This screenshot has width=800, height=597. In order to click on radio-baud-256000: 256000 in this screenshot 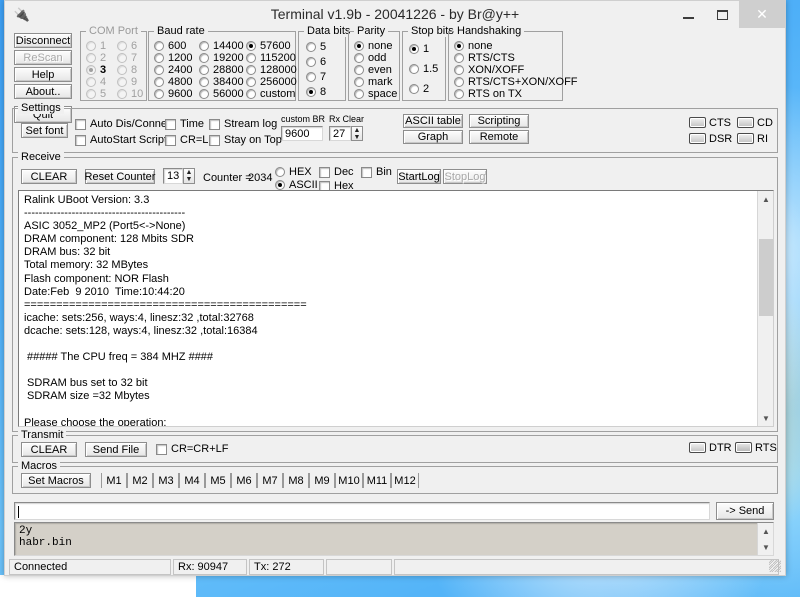, I will do `click(271, 82)`.